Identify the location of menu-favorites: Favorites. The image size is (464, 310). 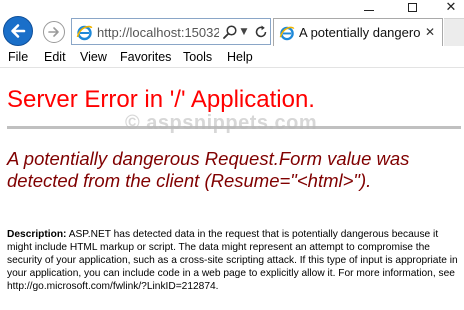
(145, 57).